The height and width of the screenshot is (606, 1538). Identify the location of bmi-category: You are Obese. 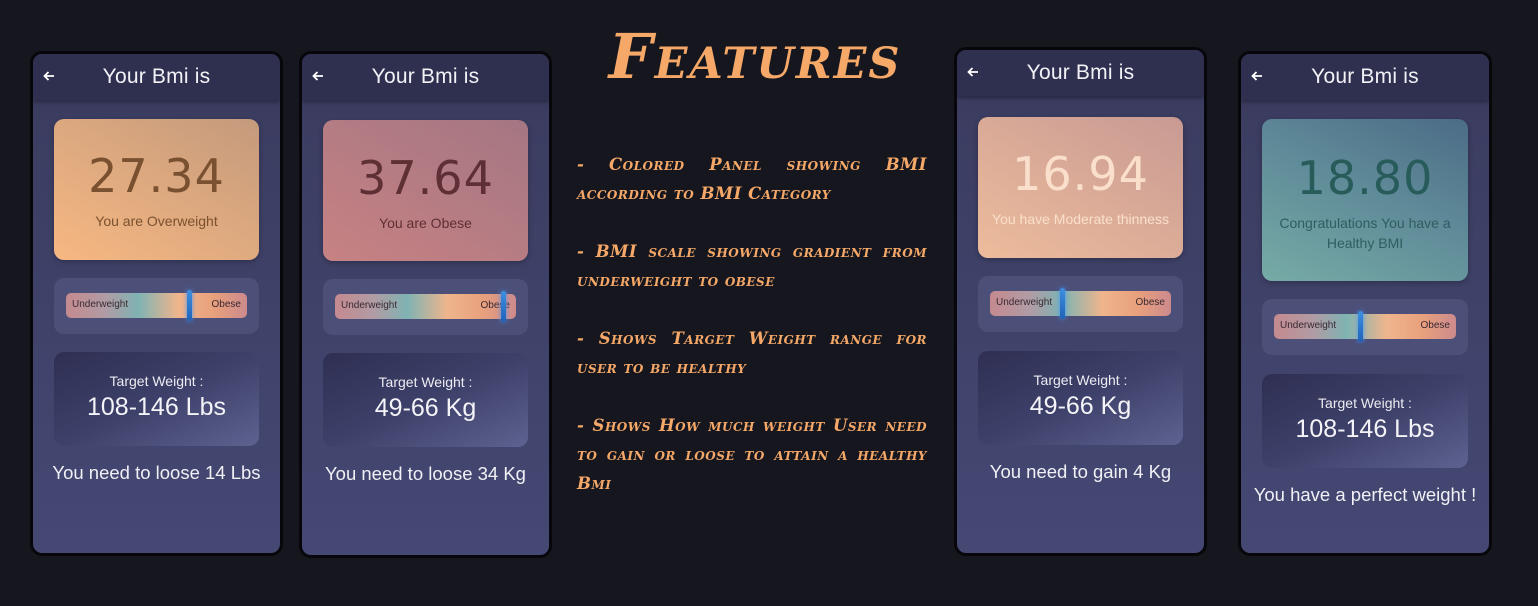
(425, 223).